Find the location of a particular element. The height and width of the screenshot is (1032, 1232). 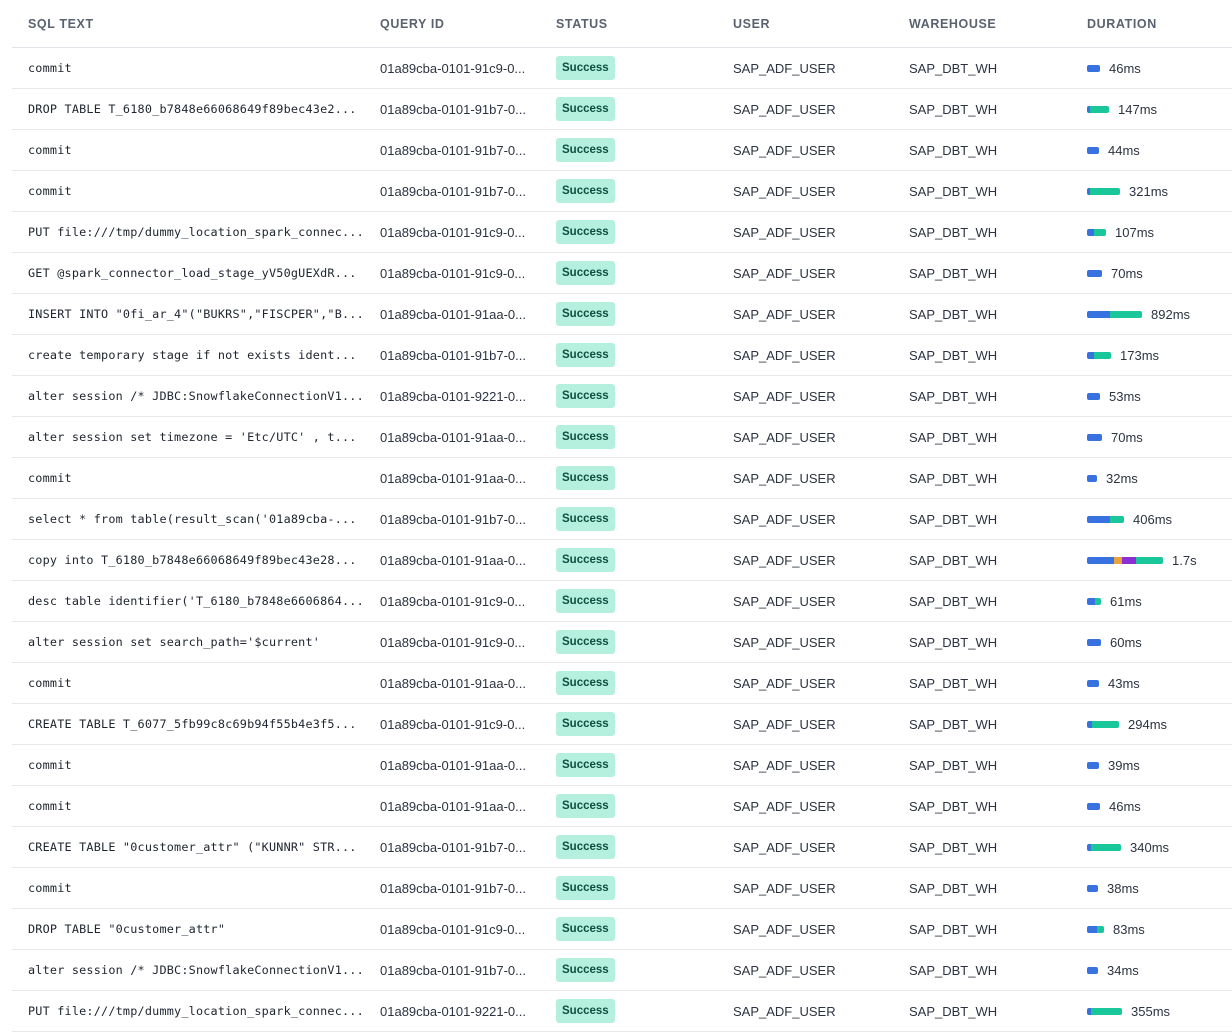

column-header-warehouse: WAREHOUSE is located at coordinates (981, 24).